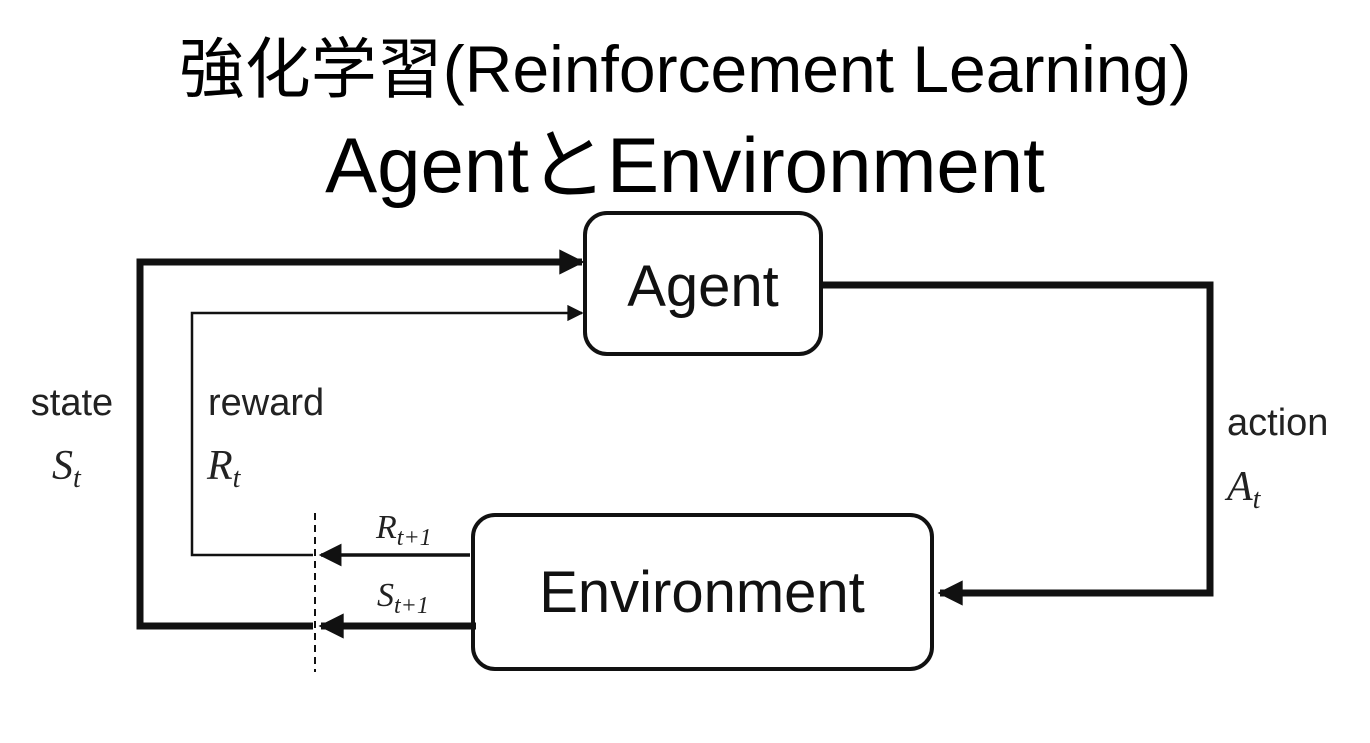 The image size is (1370, 743). Describe the element at coordinates (702, 592) in the screenshot. I see `environment-label: Environment` at that location.